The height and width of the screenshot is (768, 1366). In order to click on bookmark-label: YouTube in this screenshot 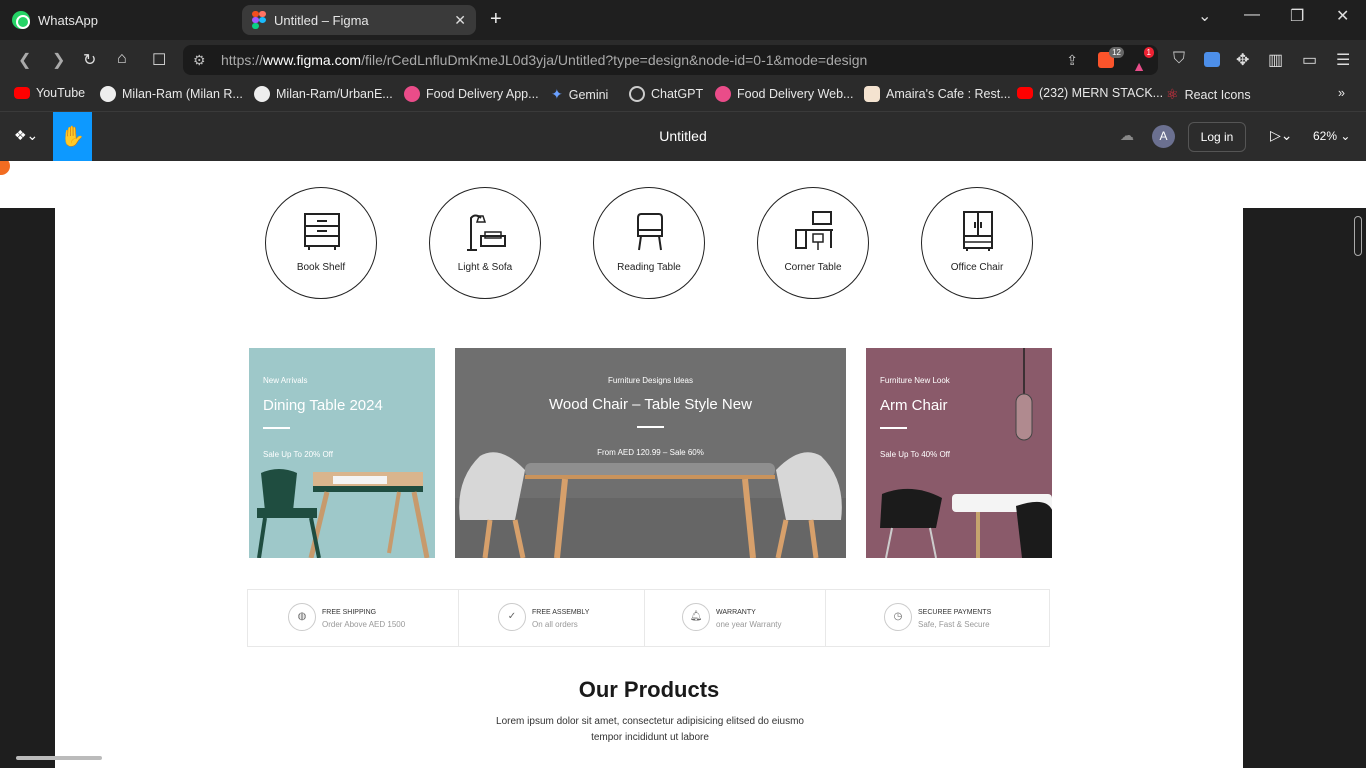, I will do `click(61, 93)`.